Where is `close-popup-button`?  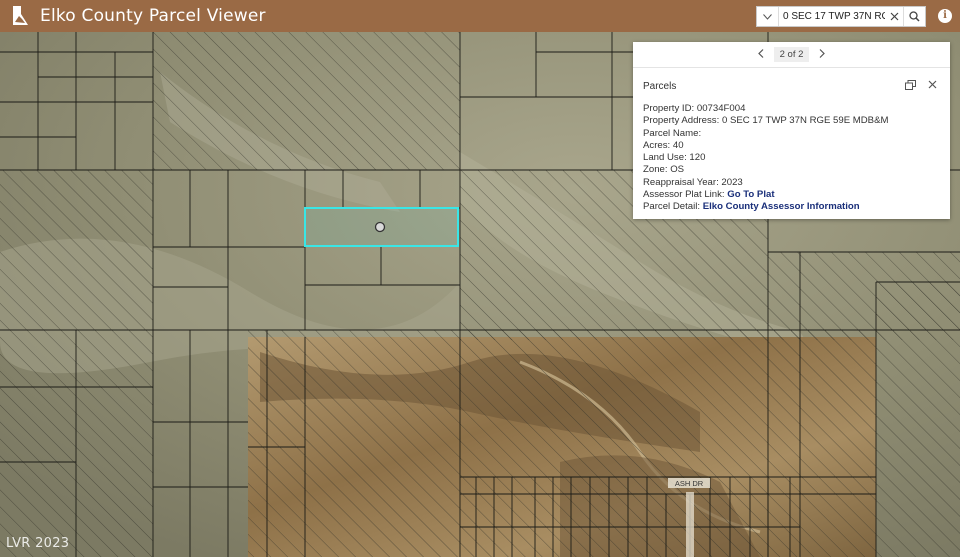
close-popup-button is located at coordinates (932, 86).